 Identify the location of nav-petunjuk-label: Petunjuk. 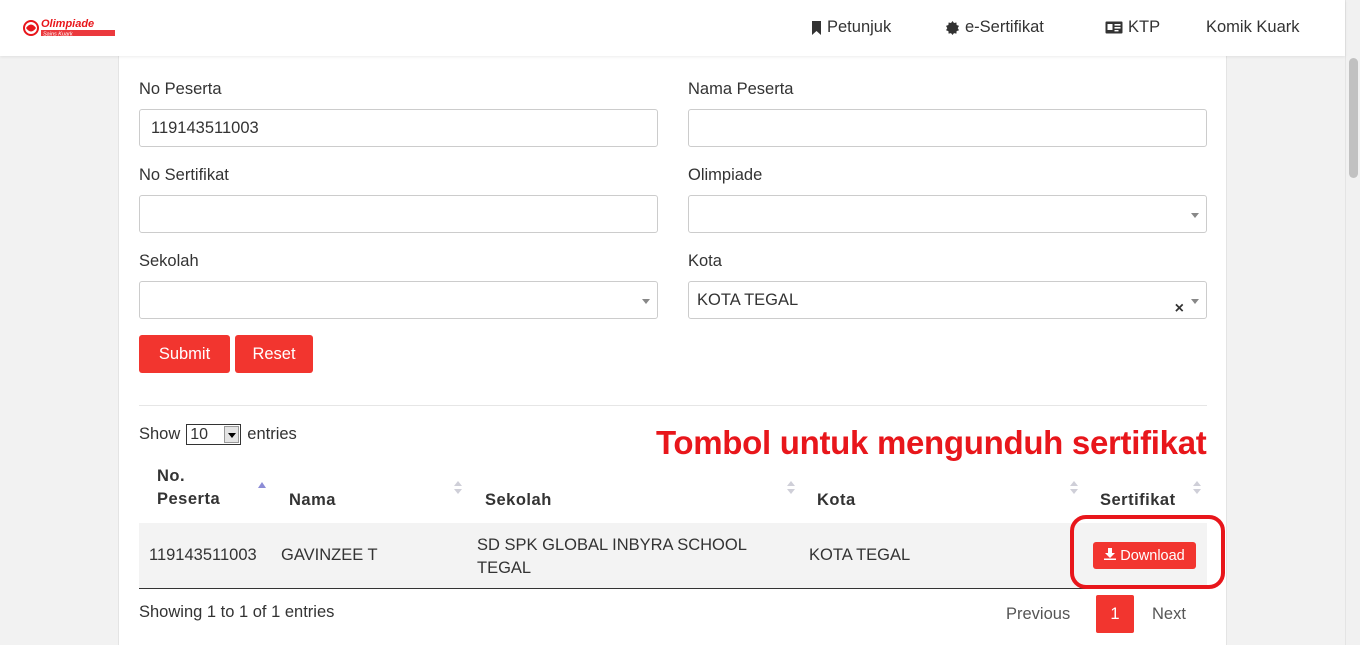
(859, 27).